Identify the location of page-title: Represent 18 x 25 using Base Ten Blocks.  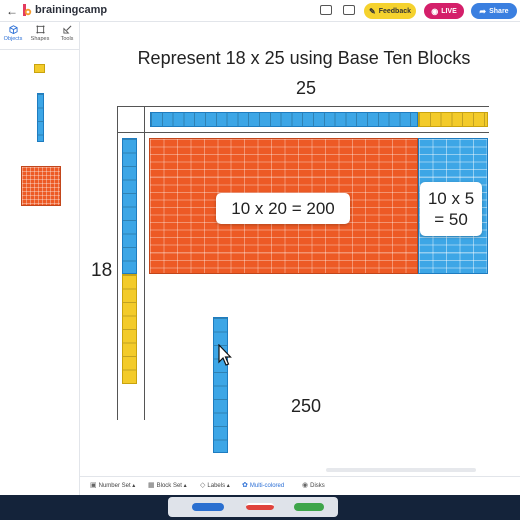
(304, 58).